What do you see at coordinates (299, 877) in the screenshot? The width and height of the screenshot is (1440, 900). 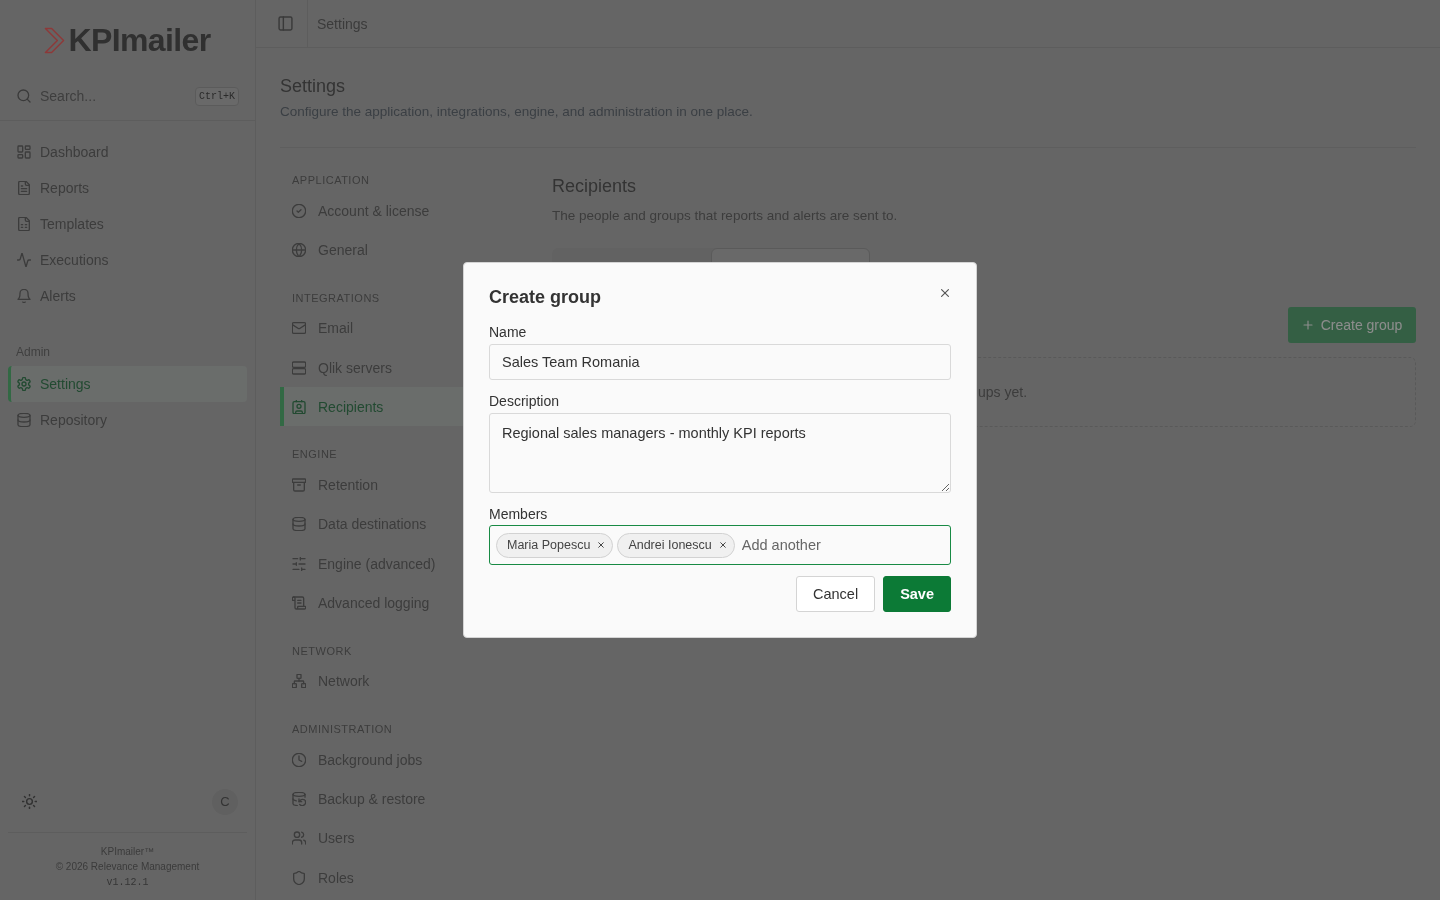 I see `shield-icon` at bounding box center [299, 877].